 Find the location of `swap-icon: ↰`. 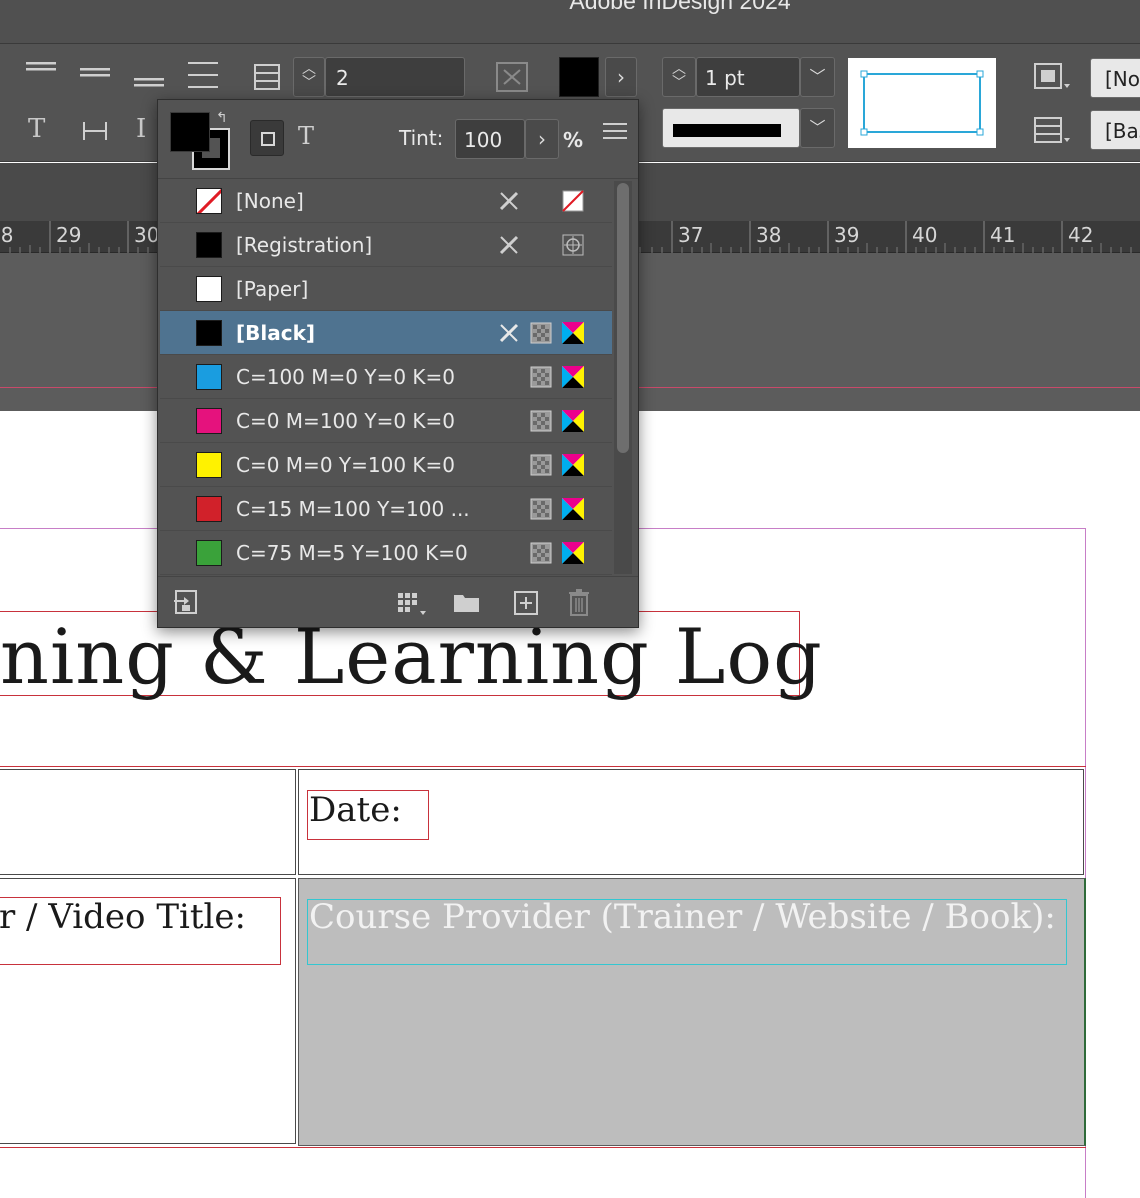

swap-icon: ↰ is located at coordinates (222, 118).